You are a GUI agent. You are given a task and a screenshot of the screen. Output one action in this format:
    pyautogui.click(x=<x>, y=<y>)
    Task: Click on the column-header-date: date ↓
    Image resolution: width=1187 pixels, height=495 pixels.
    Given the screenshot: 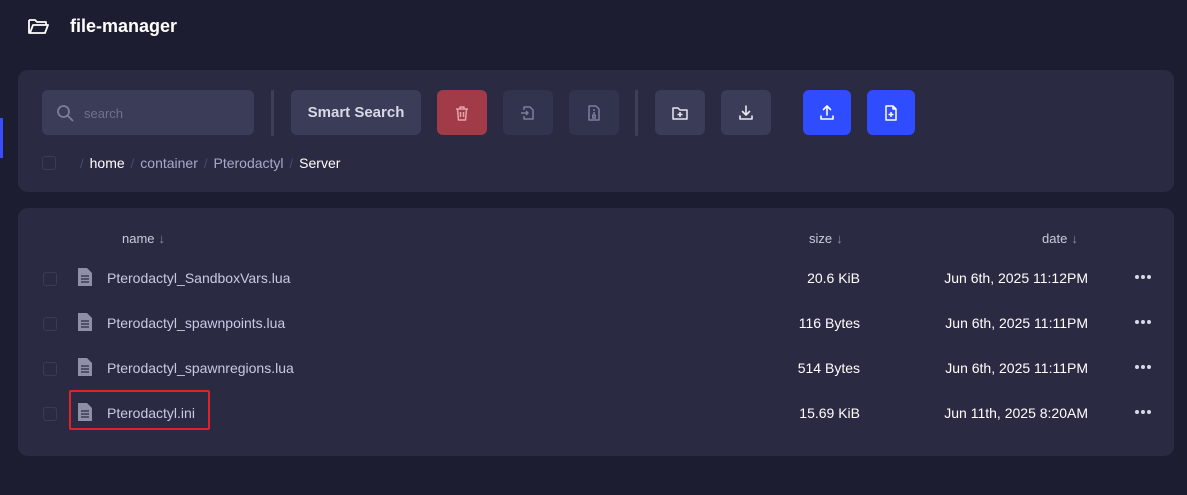 What is the action you would take?
    pyautogui.click(x=1060, y=238)
    